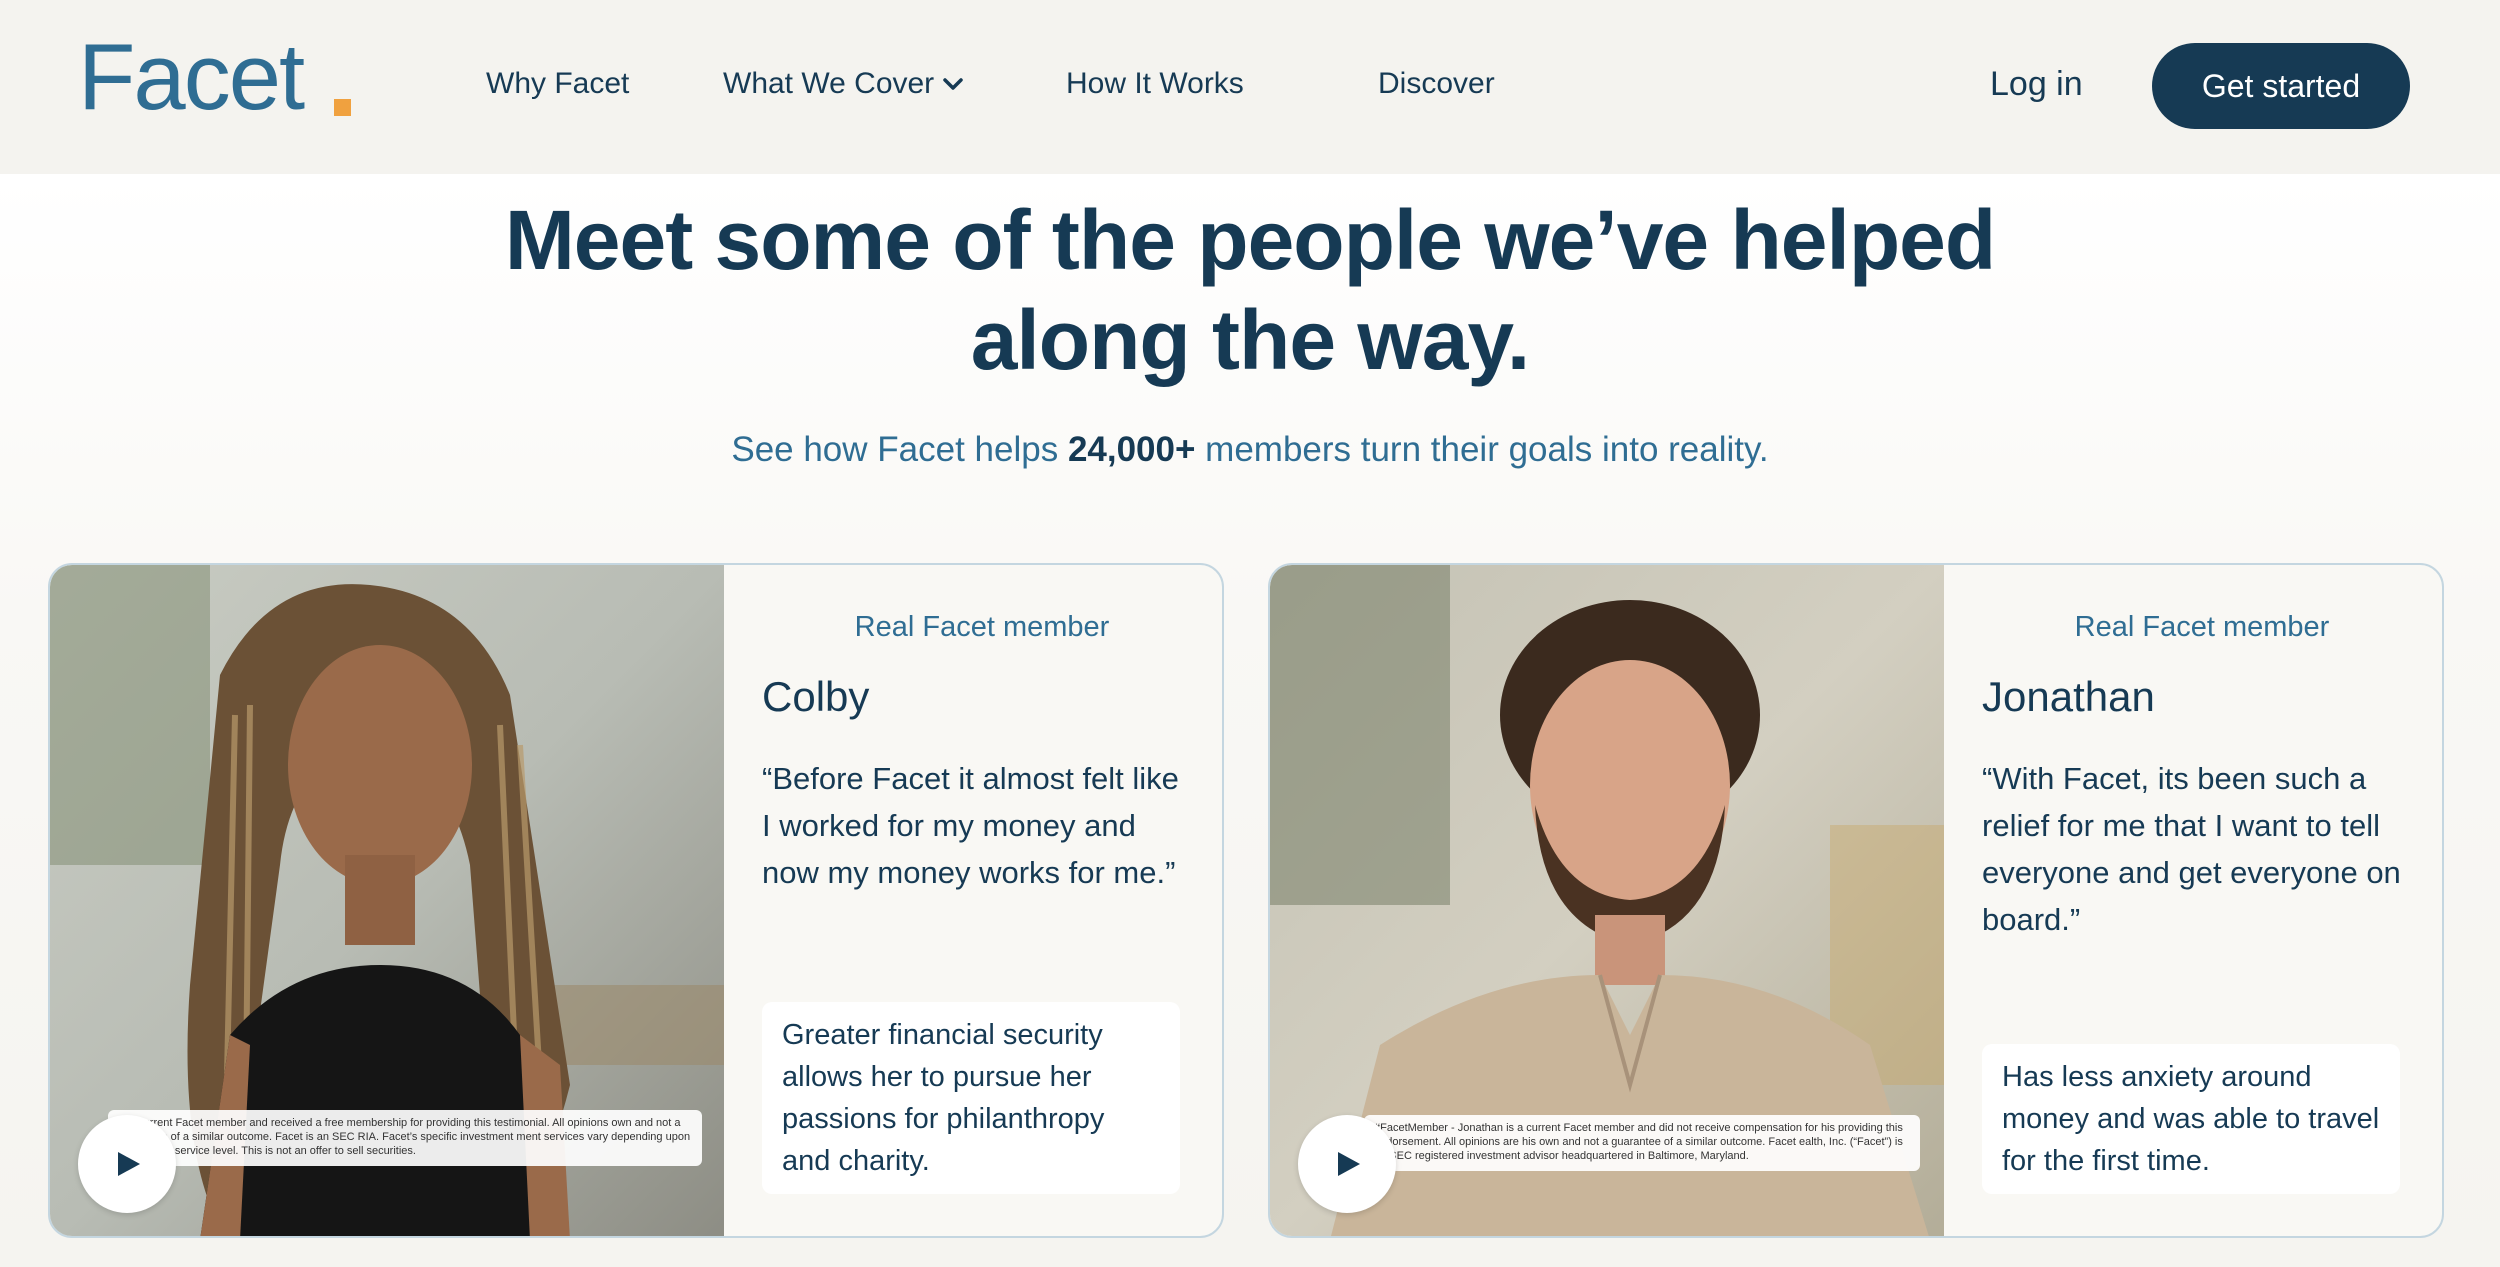 The height and width of the screenshot is (1267, 2500). What do you see at coordinates (191, 77) in the screenshot?
I see `facet-logo: Facet` at bounding box center [191, 77].